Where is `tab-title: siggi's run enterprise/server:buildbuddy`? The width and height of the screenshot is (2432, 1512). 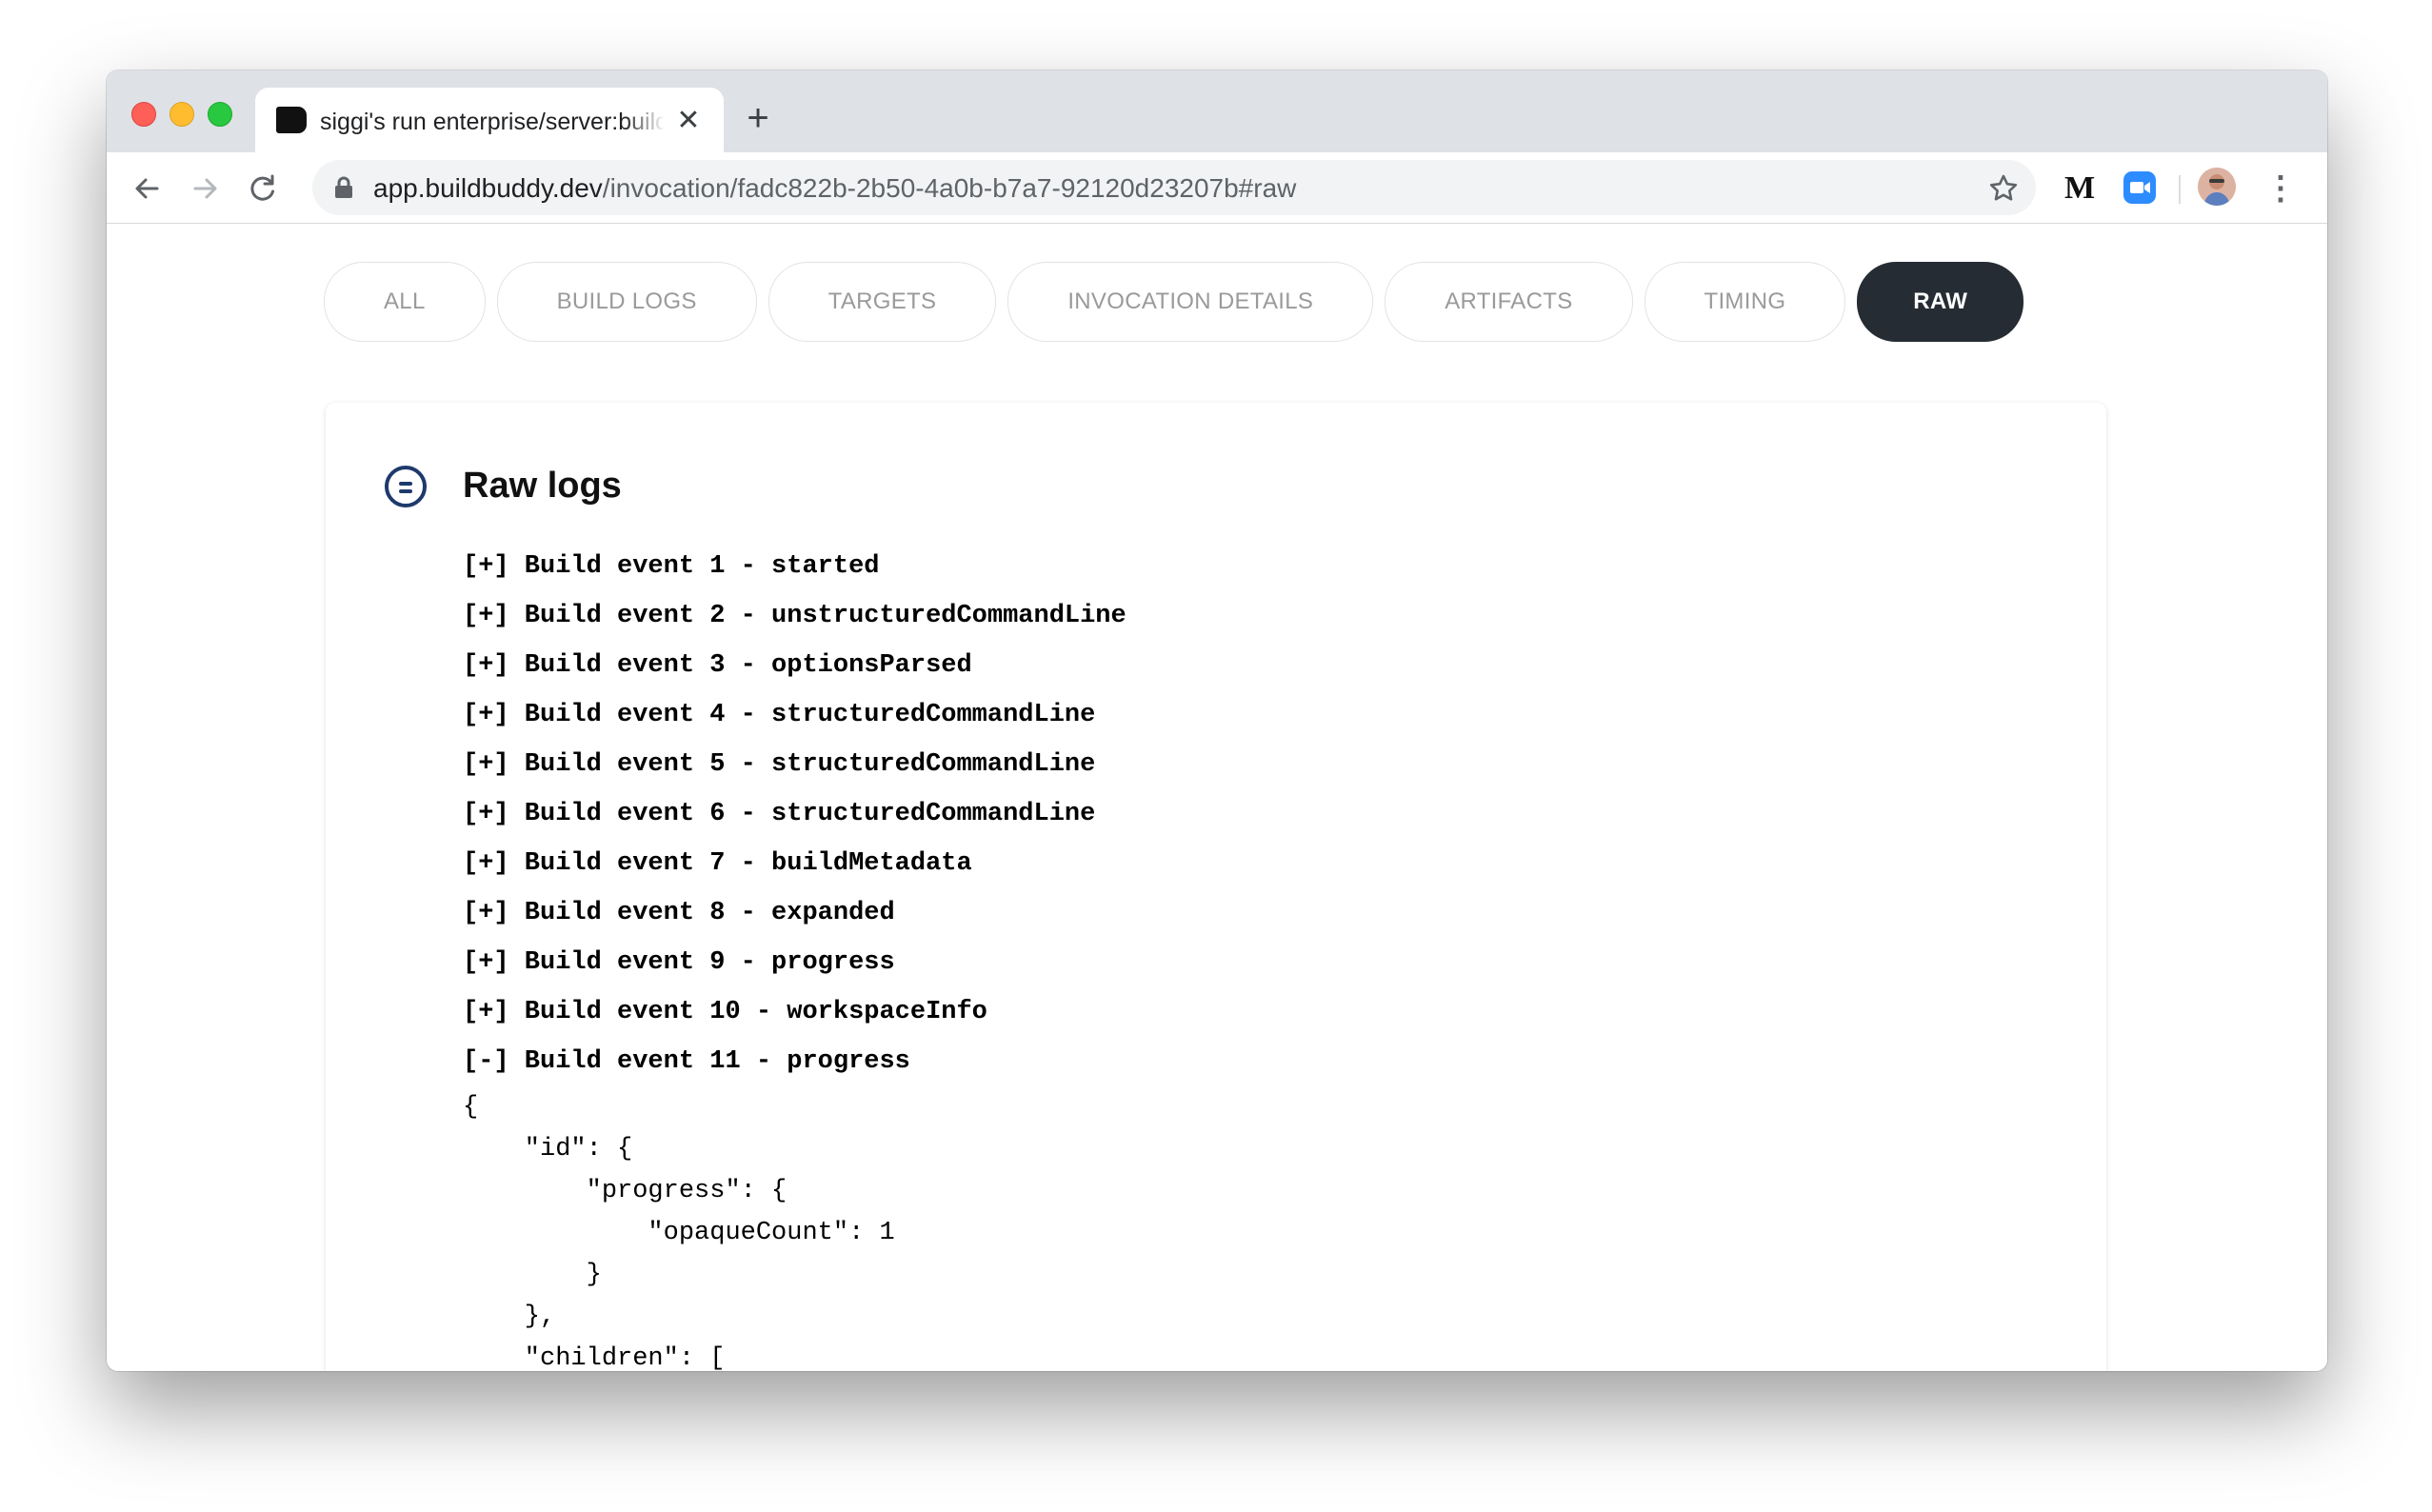 tab-title: siggi's run enterprise/server:buildbuddy is located at coordinates (493, 122).